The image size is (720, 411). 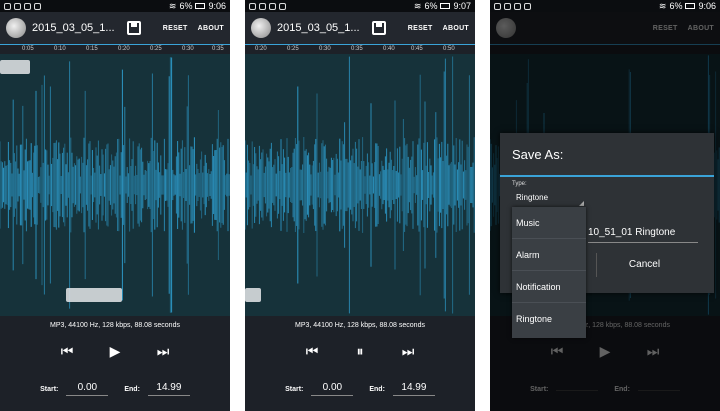 What do you see at coordinates (360, 6) in the screenshot?
I see `status-bar: ≋ 6% 9:07` at bounding box center [360, 6].